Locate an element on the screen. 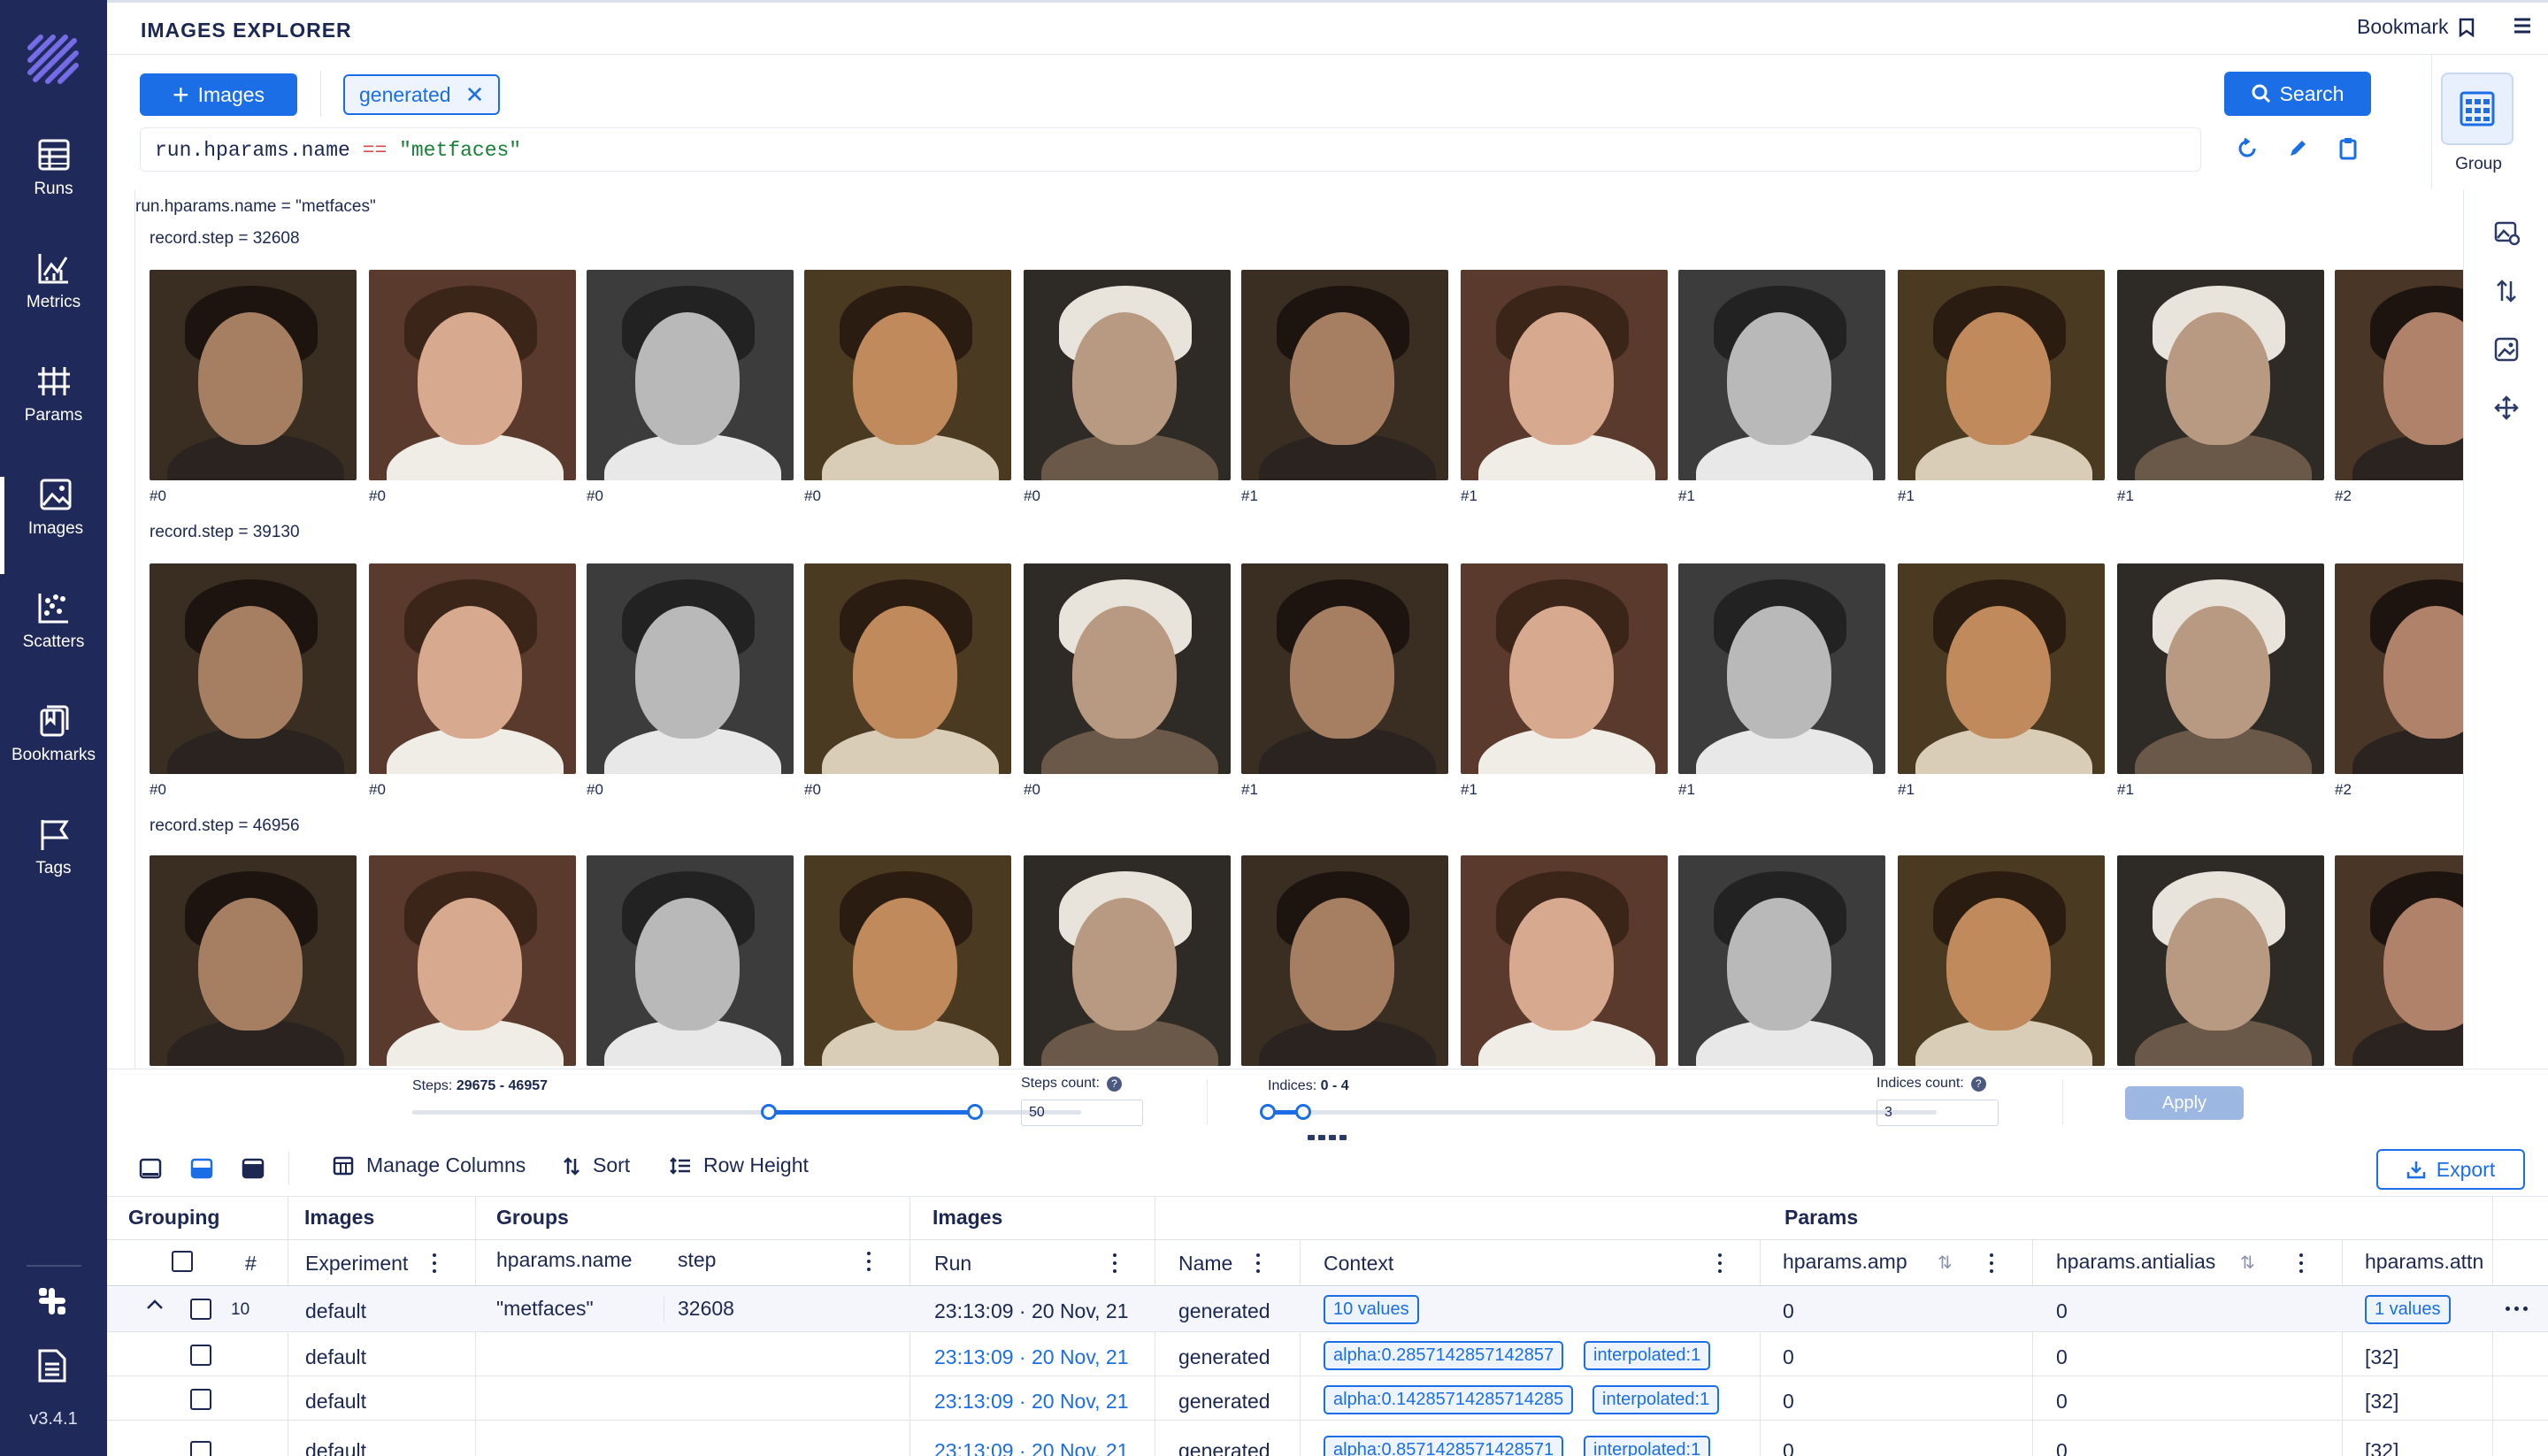 This screenshot has height=1456, width=2548. select-all-checkbox is located at coordinates (182, 1261).